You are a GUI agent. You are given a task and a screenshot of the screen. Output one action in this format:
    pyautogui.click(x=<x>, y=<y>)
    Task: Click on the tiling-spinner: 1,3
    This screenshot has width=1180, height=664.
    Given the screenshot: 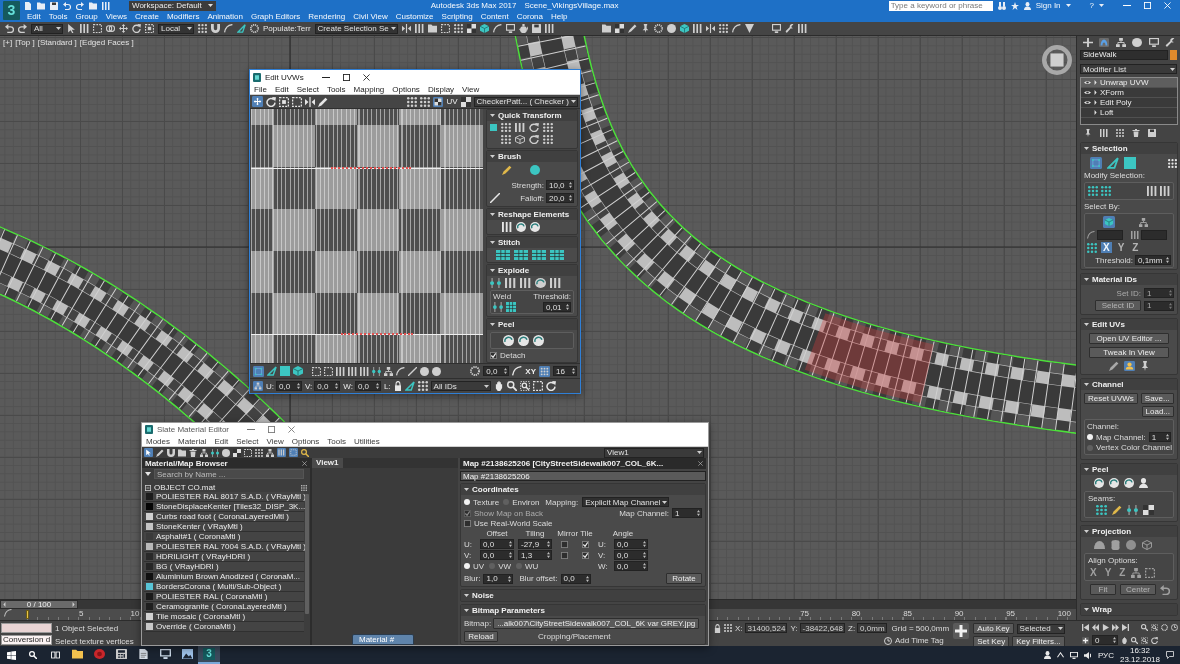 What is the action you would take?
    pyautogui.click(x=535, y=555)
    